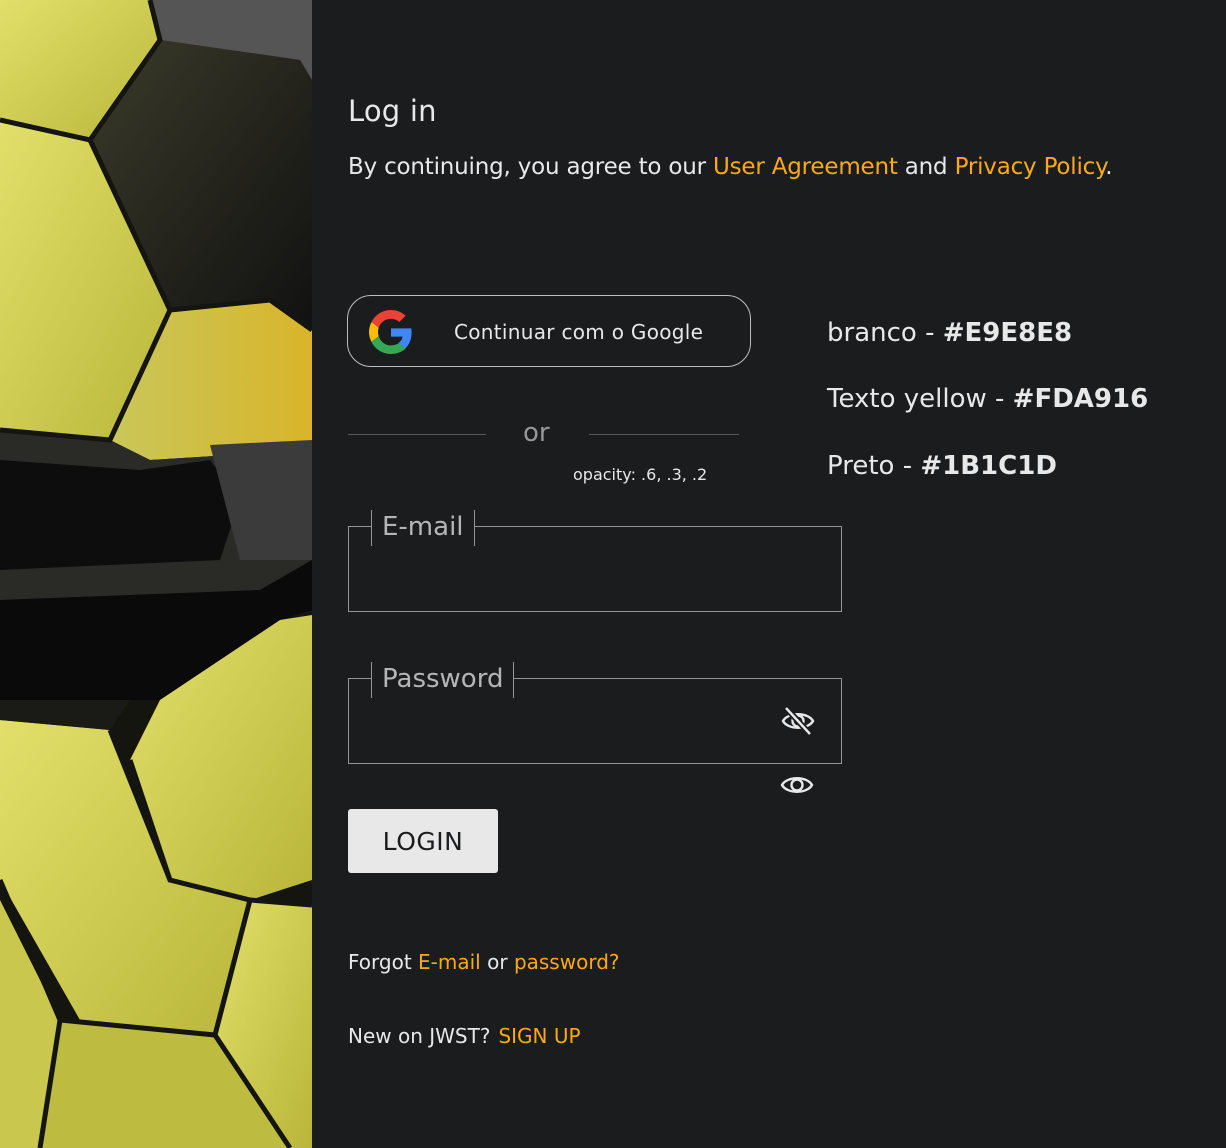 The height and width of the screenshot is (1148, 1226). I want to click on palette-label: branco -, so click(885, 333).